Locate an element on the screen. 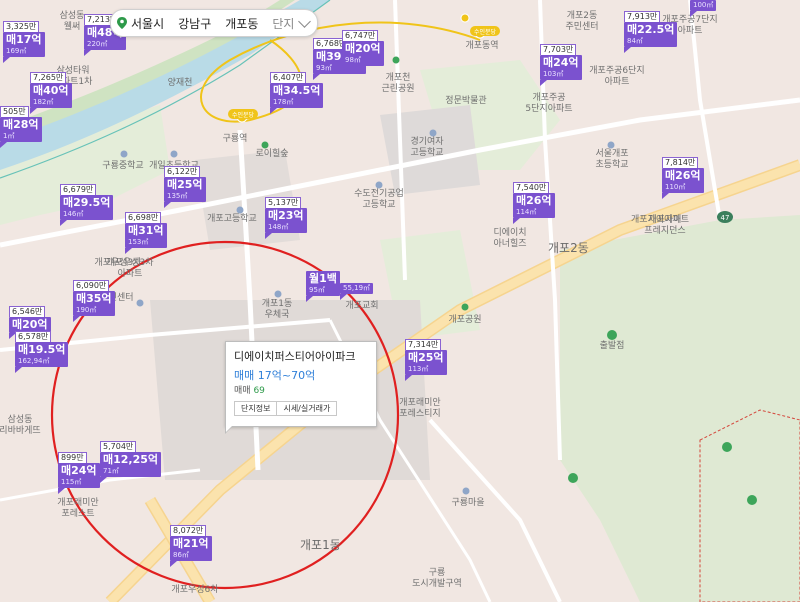 The height and width of the screenshot is (602, 800). price-marker: 6,679만 매29.5억 146㎡ is located at coordinates (87, 205).